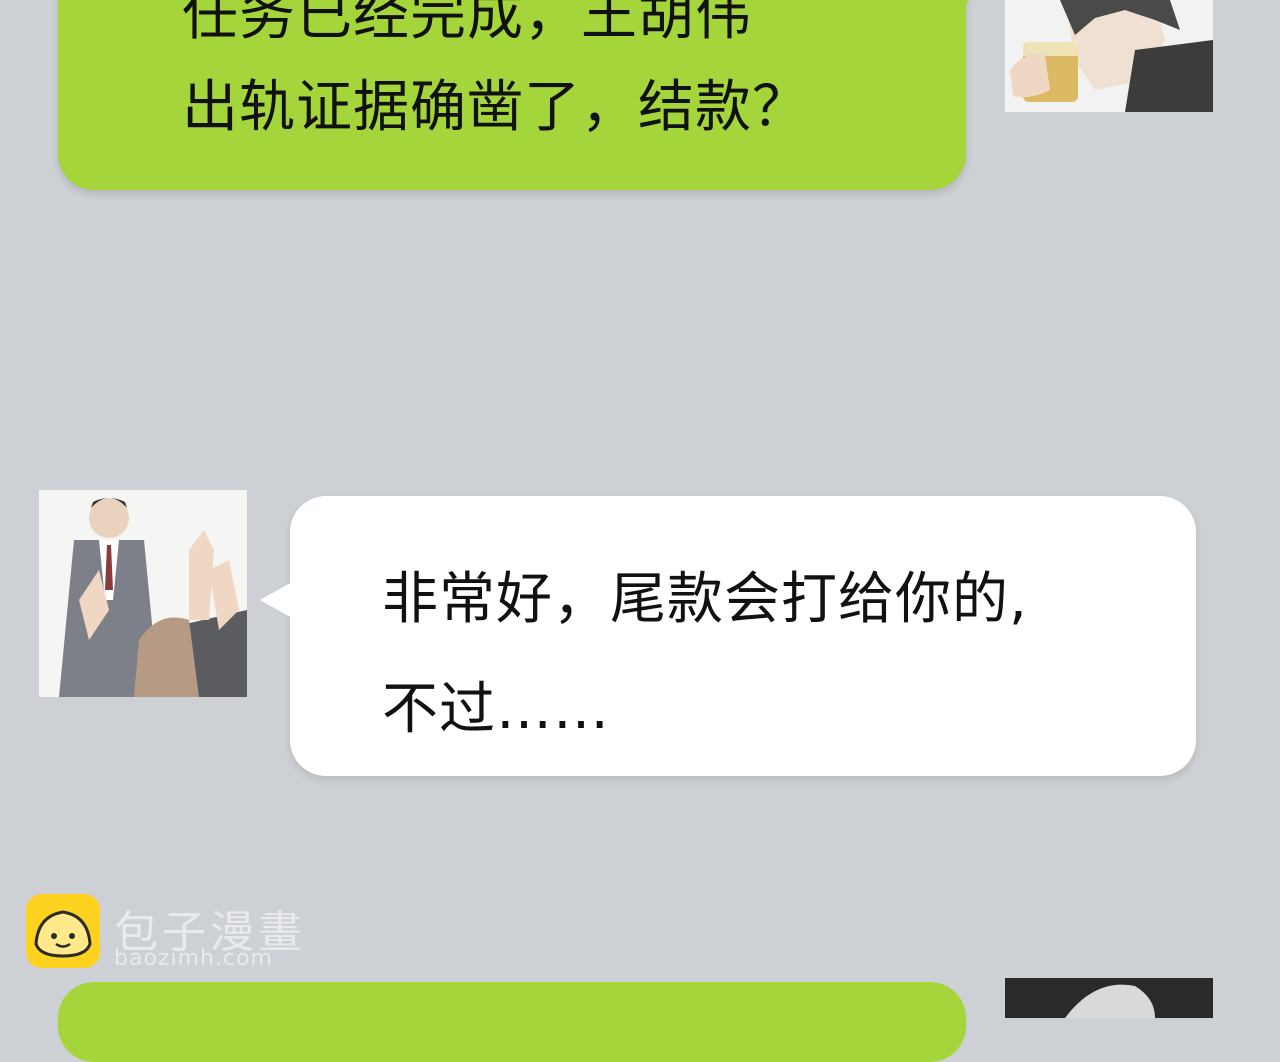 Image resolution: width=1280 pixels, height=1062 pixels. I want to click on baozi-logo-icon, so click(63, 931).